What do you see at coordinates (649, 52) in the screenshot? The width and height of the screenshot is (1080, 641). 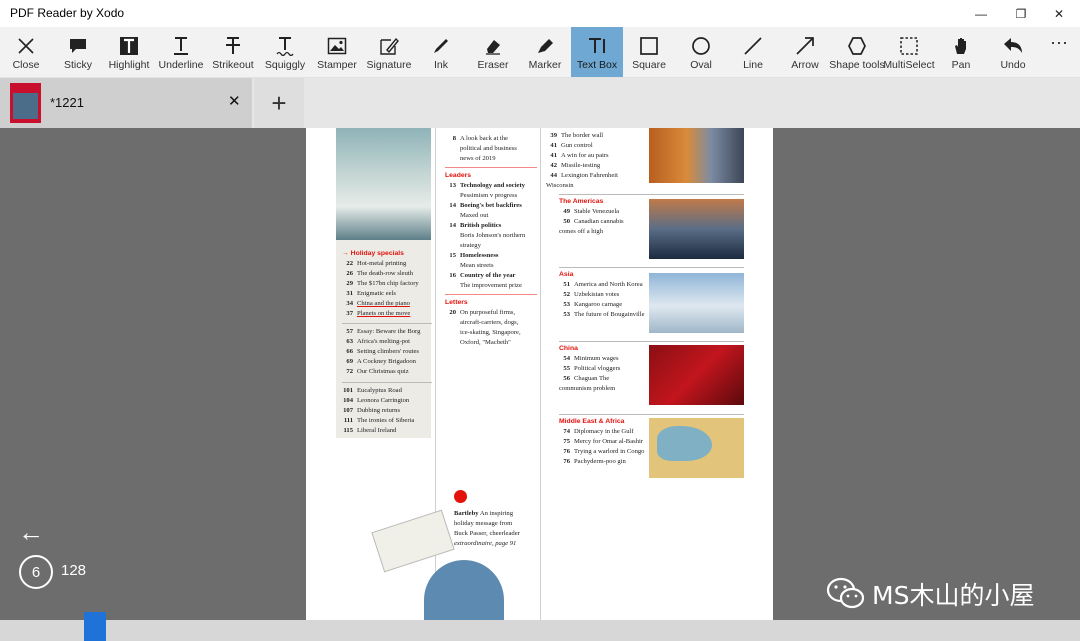 I see `square-tool-button: Square` at bounding box center [649, 52].